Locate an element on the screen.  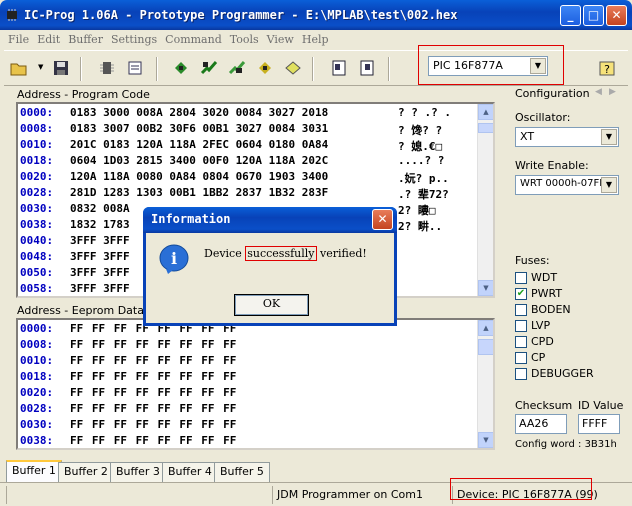
maximize-button: □ is located at coordinates (593, 15).